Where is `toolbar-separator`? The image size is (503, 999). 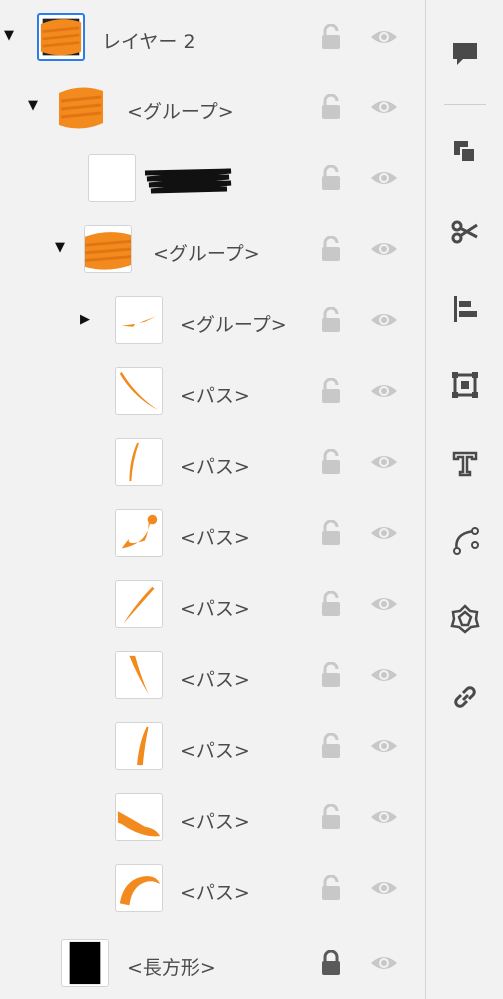 toolbar-separator is located at coordinates (465, 104).